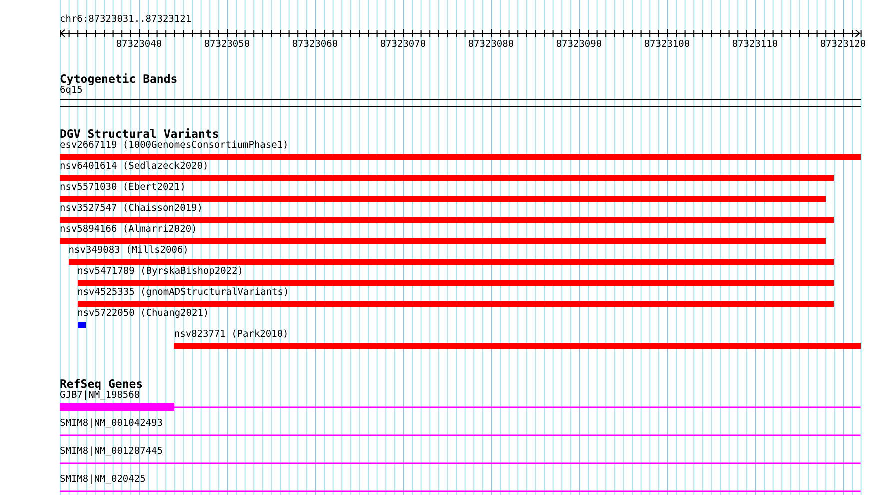  I want to click on gene-feature, so click(460, 407).